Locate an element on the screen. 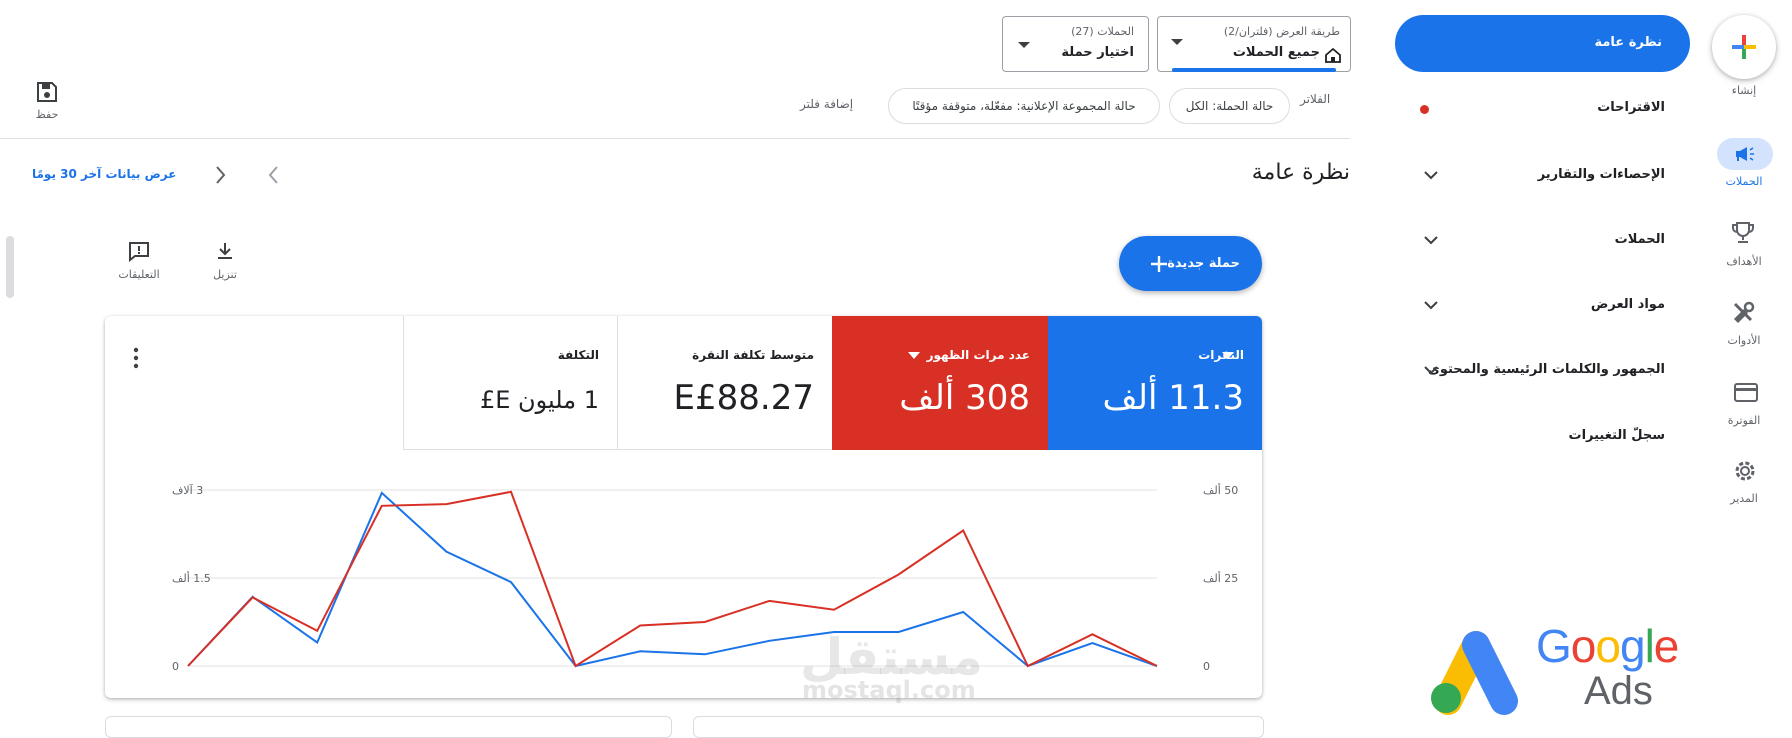 Image resolution: width=1792 pixels, height=738 pixels. feedback-label: التعليقات is located at coordinates (139, 274).